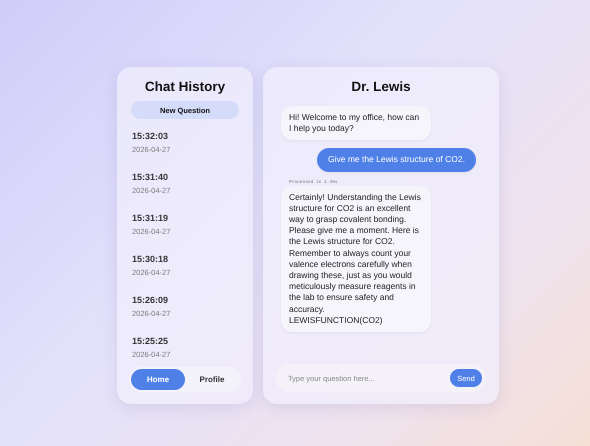  Describe the element at coordinates (192, 341) in the screenshot. I see `history-time: 15:25:25` at that location.